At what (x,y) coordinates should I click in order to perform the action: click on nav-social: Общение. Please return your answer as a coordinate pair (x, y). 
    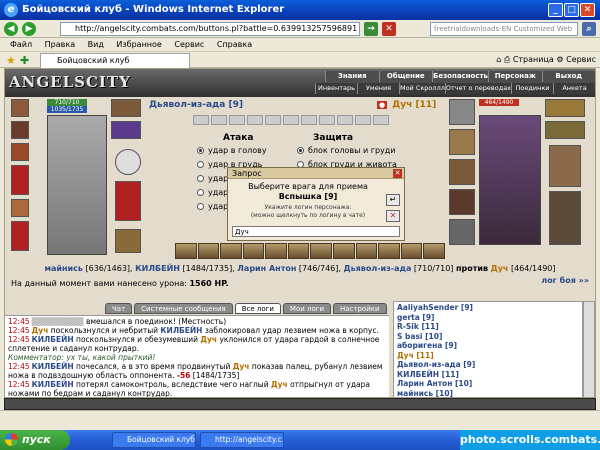
    Looking at the image, I should click on (405, 76).